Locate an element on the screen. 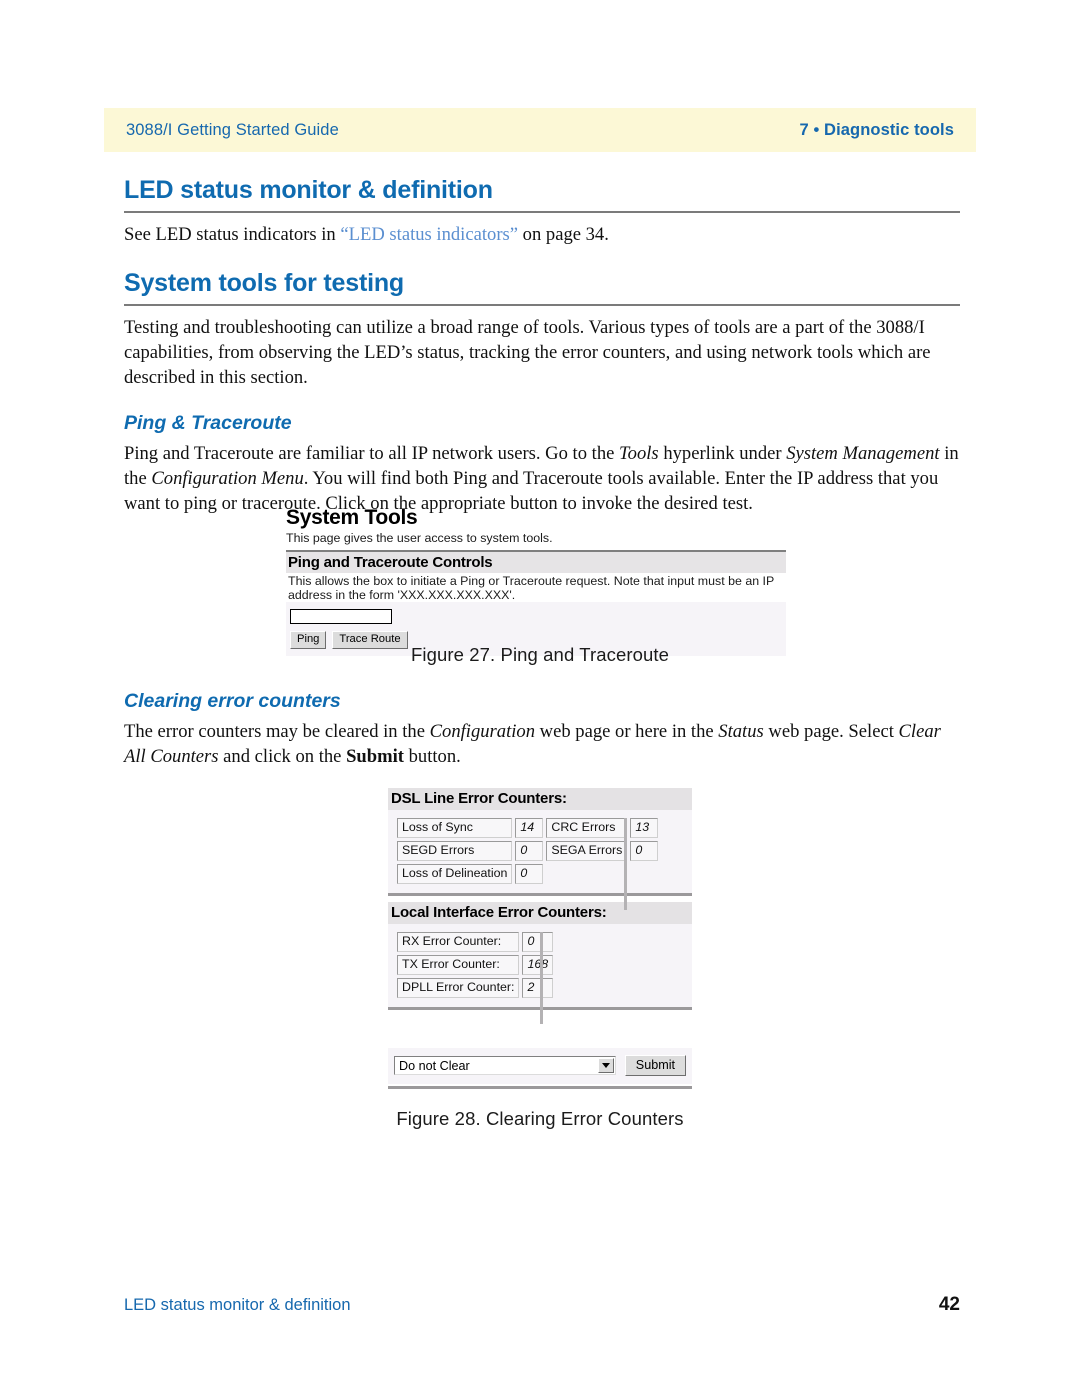  figure-27-caption: Figure 27. Ping and Traceroute is located at coordinates (540, 654).